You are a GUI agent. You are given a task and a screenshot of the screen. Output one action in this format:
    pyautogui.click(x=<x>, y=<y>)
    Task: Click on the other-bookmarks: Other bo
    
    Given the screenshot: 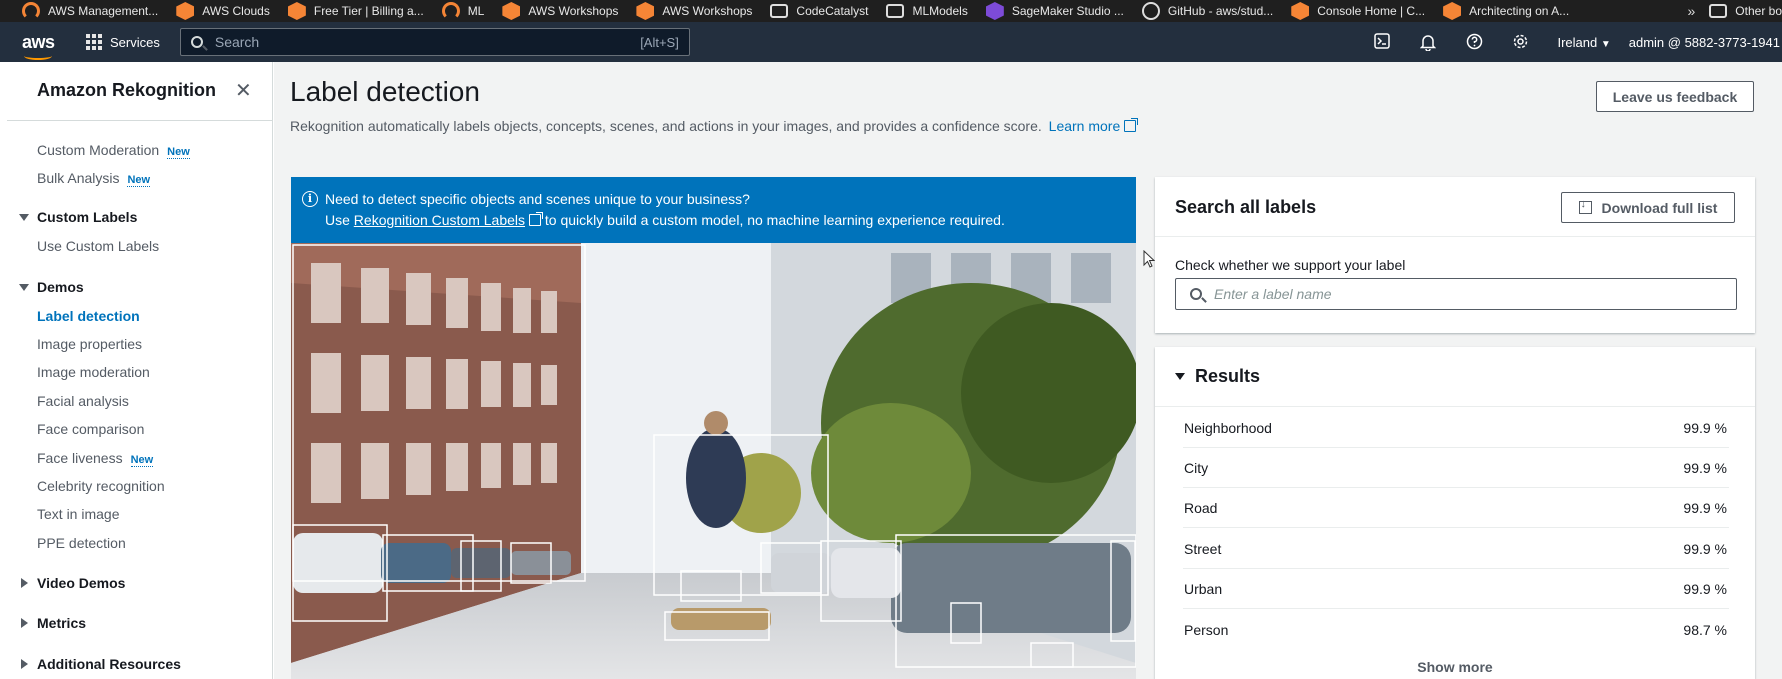 What is the action you would take?
    pyautogui.click(x=1758, y=11)
    